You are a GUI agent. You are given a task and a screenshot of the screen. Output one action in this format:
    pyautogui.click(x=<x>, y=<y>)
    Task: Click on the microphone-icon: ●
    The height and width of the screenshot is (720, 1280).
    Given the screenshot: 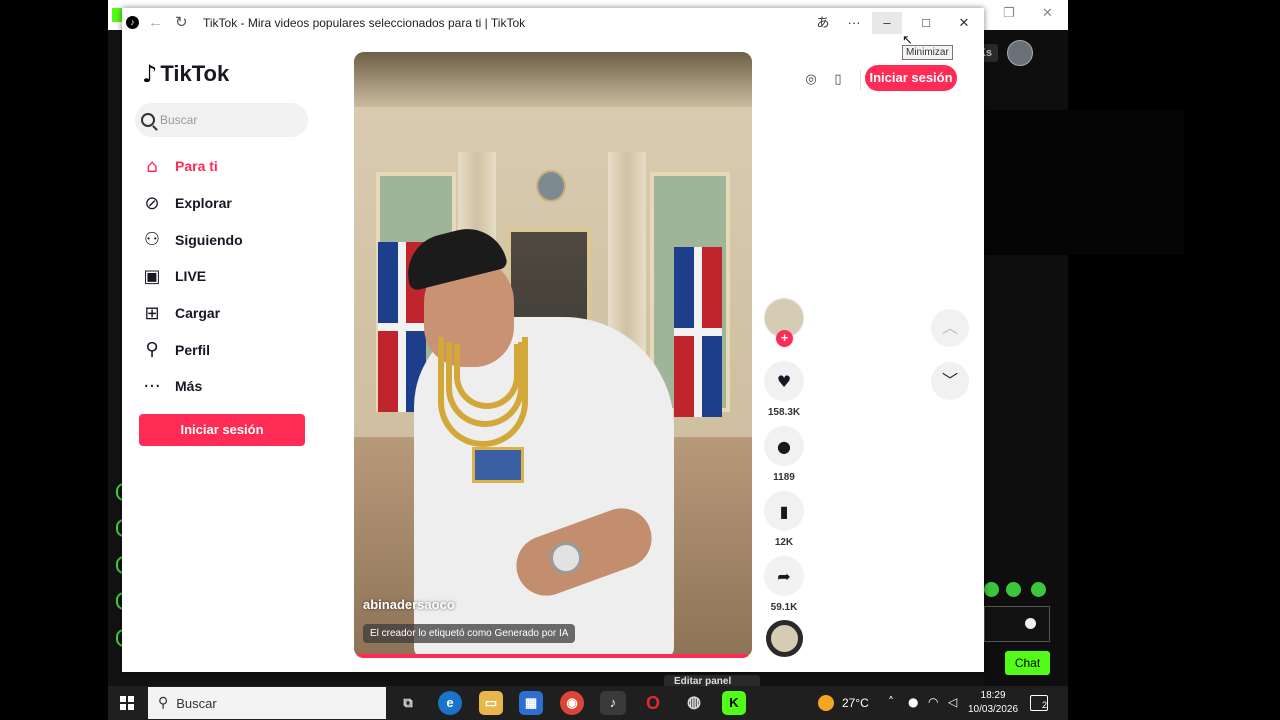 What is the action you would take?
    pyautogui.click(x=913, y=702)
    